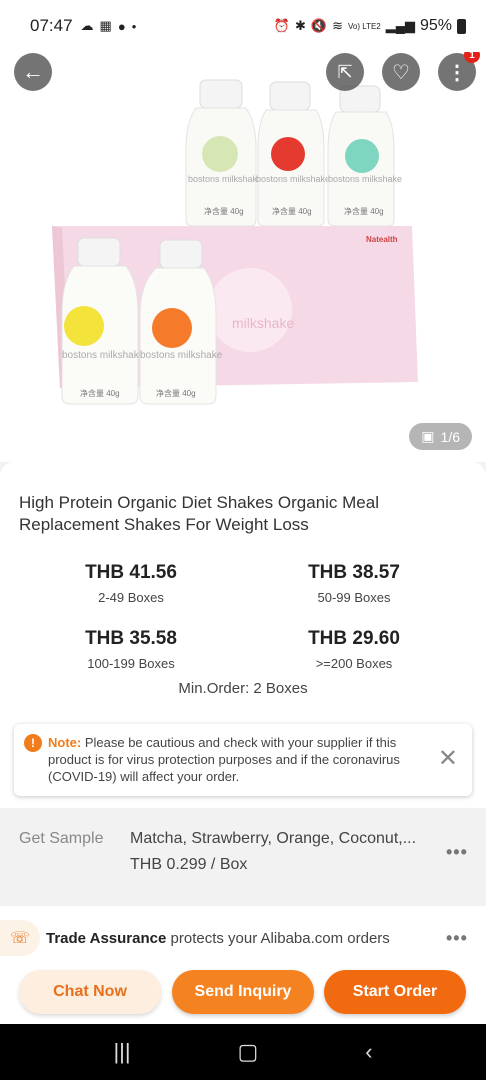 The width and height of the screenshot is (486, 1080). I want to click on more-menu-button: ⋮ 1, so click(459, 71).